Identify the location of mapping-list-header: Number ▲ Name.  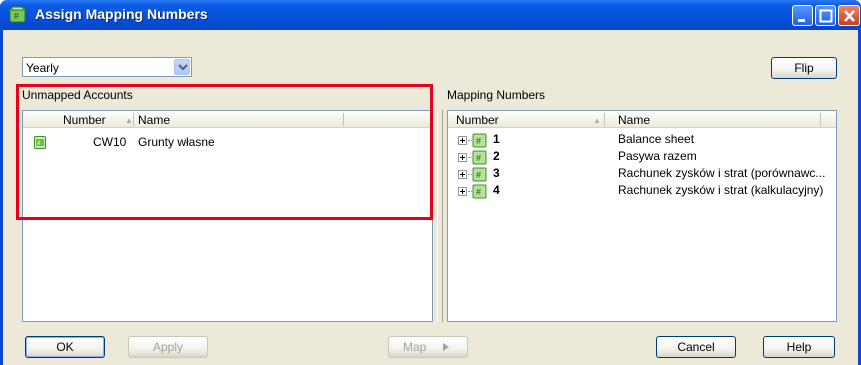
(642, 119).